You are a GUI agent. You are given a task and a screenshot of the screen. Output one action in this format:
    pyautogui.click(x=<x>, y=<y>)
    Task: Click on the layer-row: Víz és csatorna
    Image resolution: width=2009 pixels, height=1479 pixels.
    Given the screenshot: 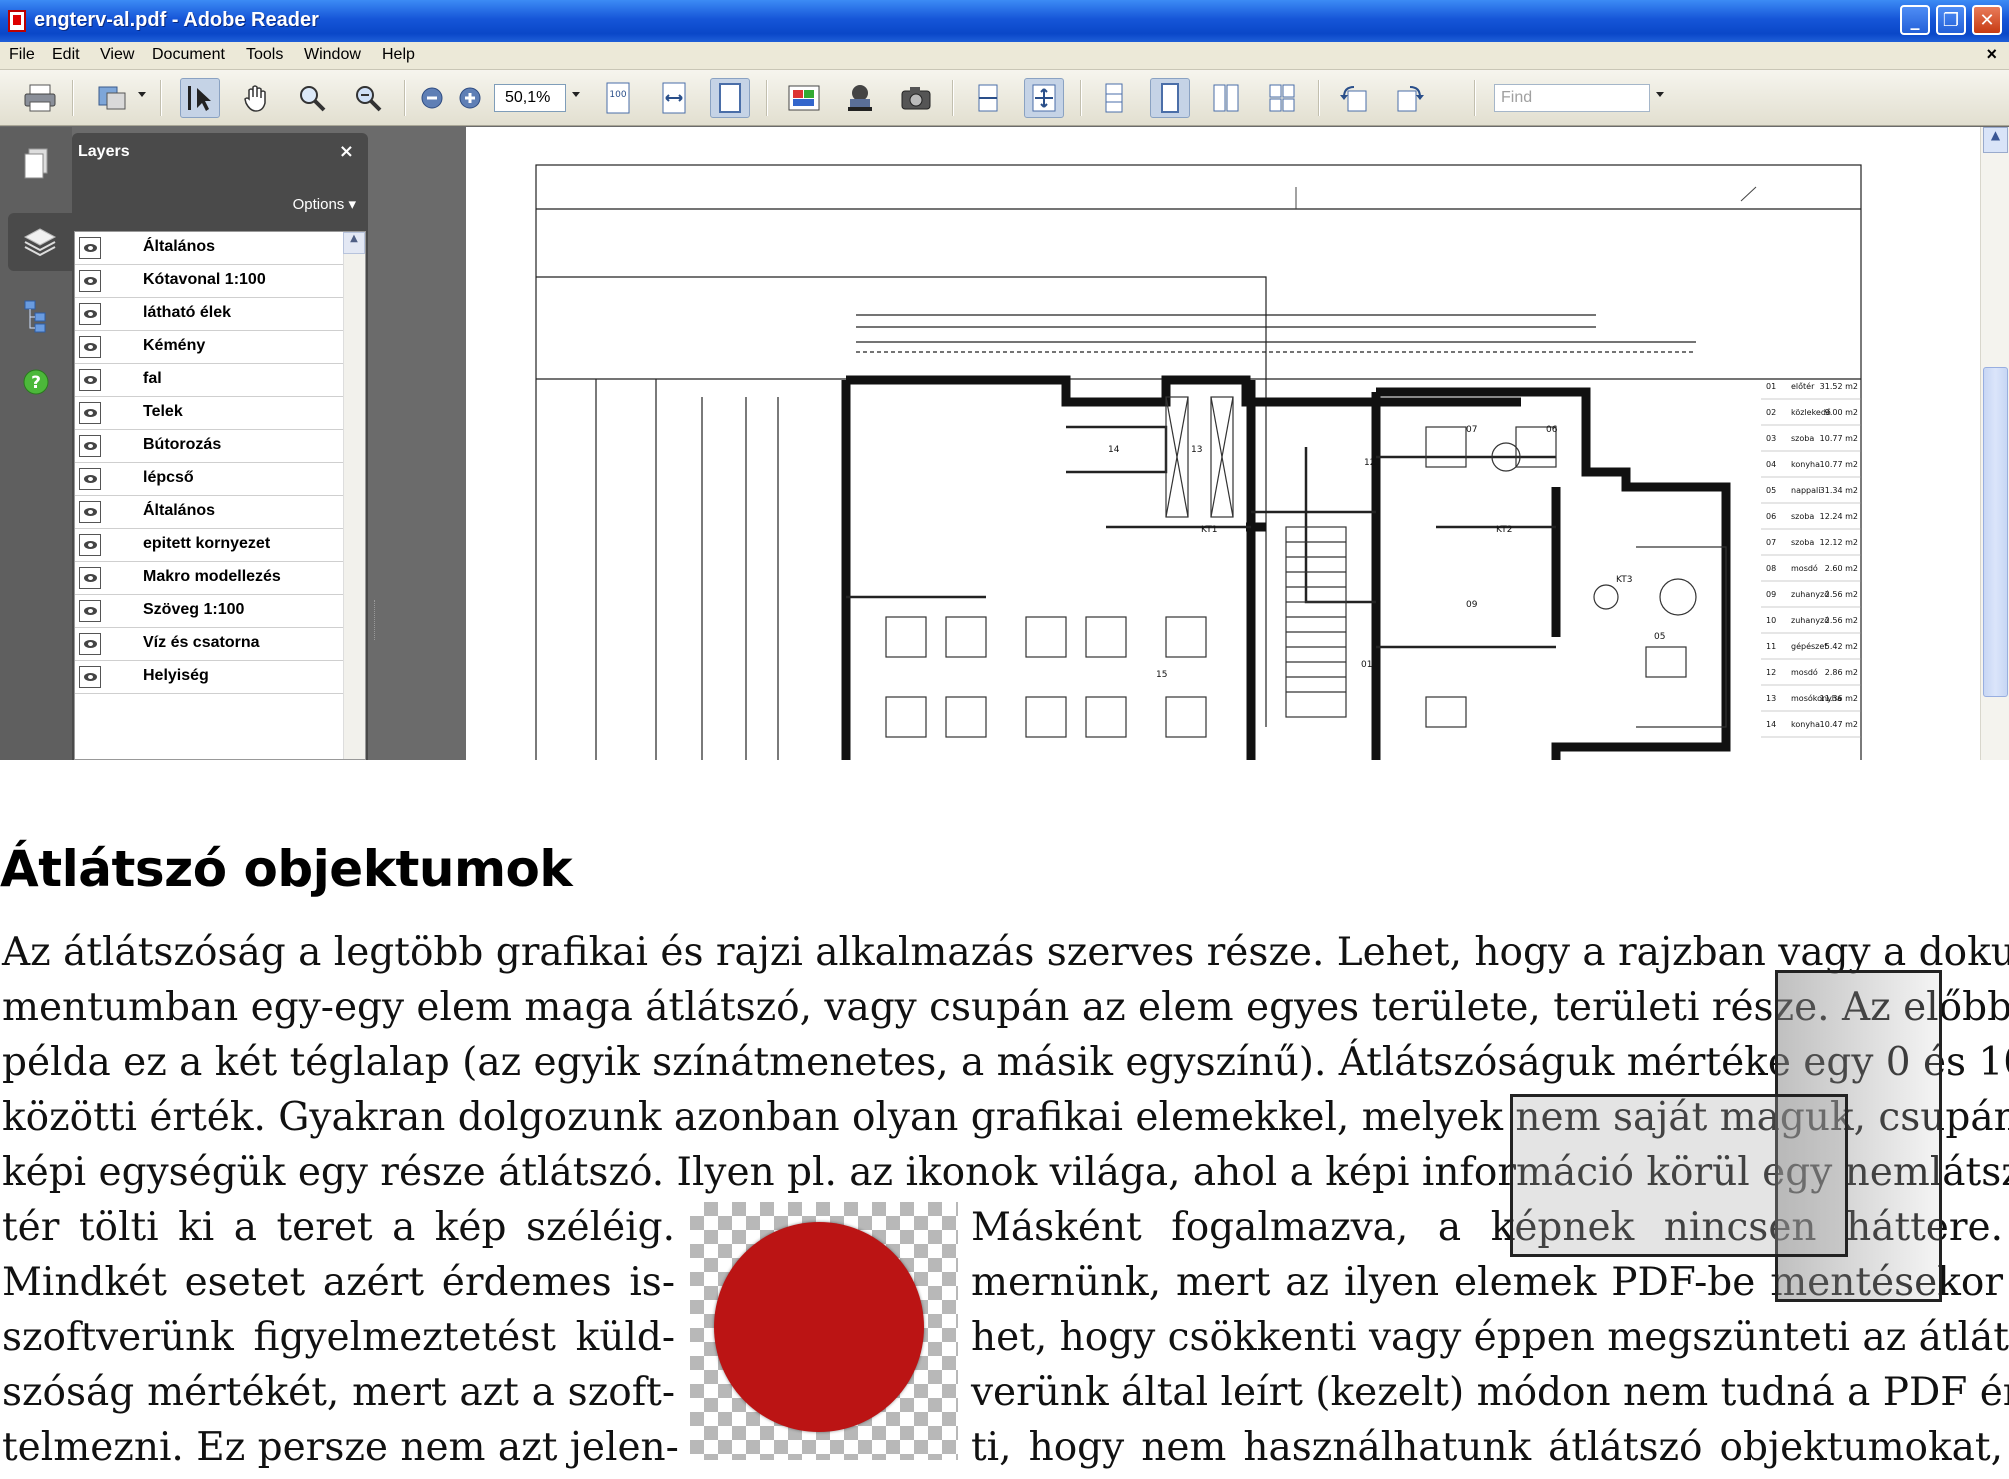 What is the action you would take?
    pyautogui.click(x=209, y=644)
    